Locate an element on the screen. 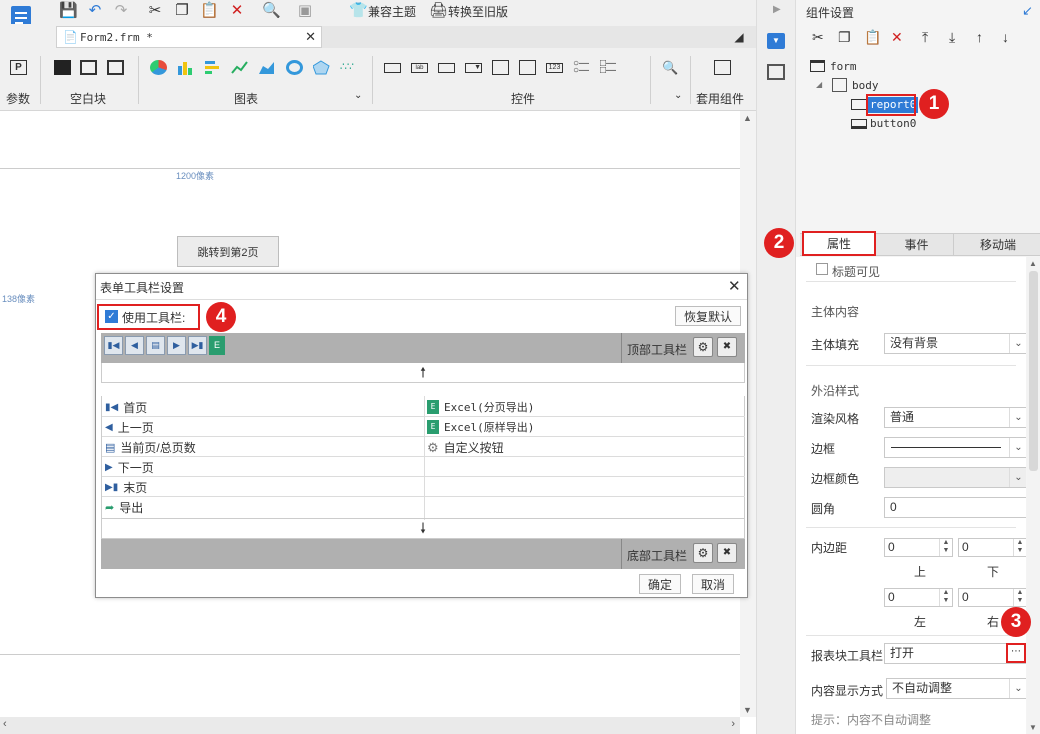  title-visible-checkbox is located at coordinates (822, 269).